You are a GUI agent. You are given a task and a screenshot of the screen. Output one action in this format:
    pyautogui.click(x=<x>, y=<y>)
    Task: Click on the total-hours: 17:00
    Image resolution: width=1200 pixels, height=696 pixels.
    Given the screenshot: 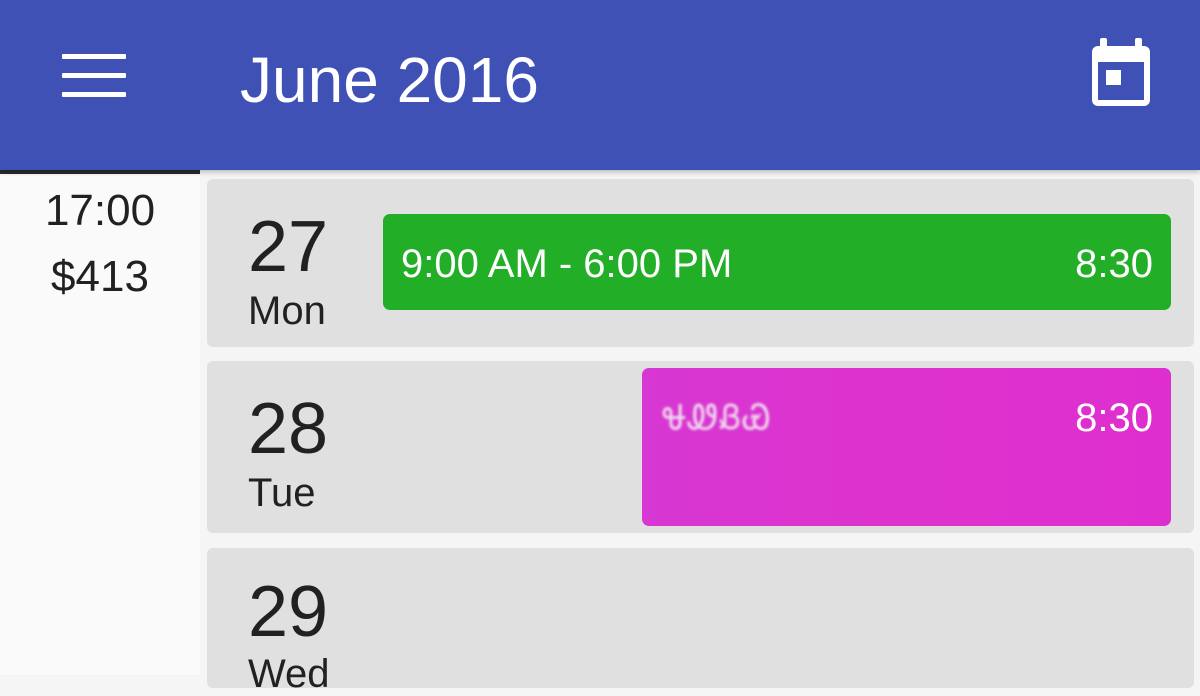 What is the action you would take?
    pyautogui.click(x=100, y=210)
    